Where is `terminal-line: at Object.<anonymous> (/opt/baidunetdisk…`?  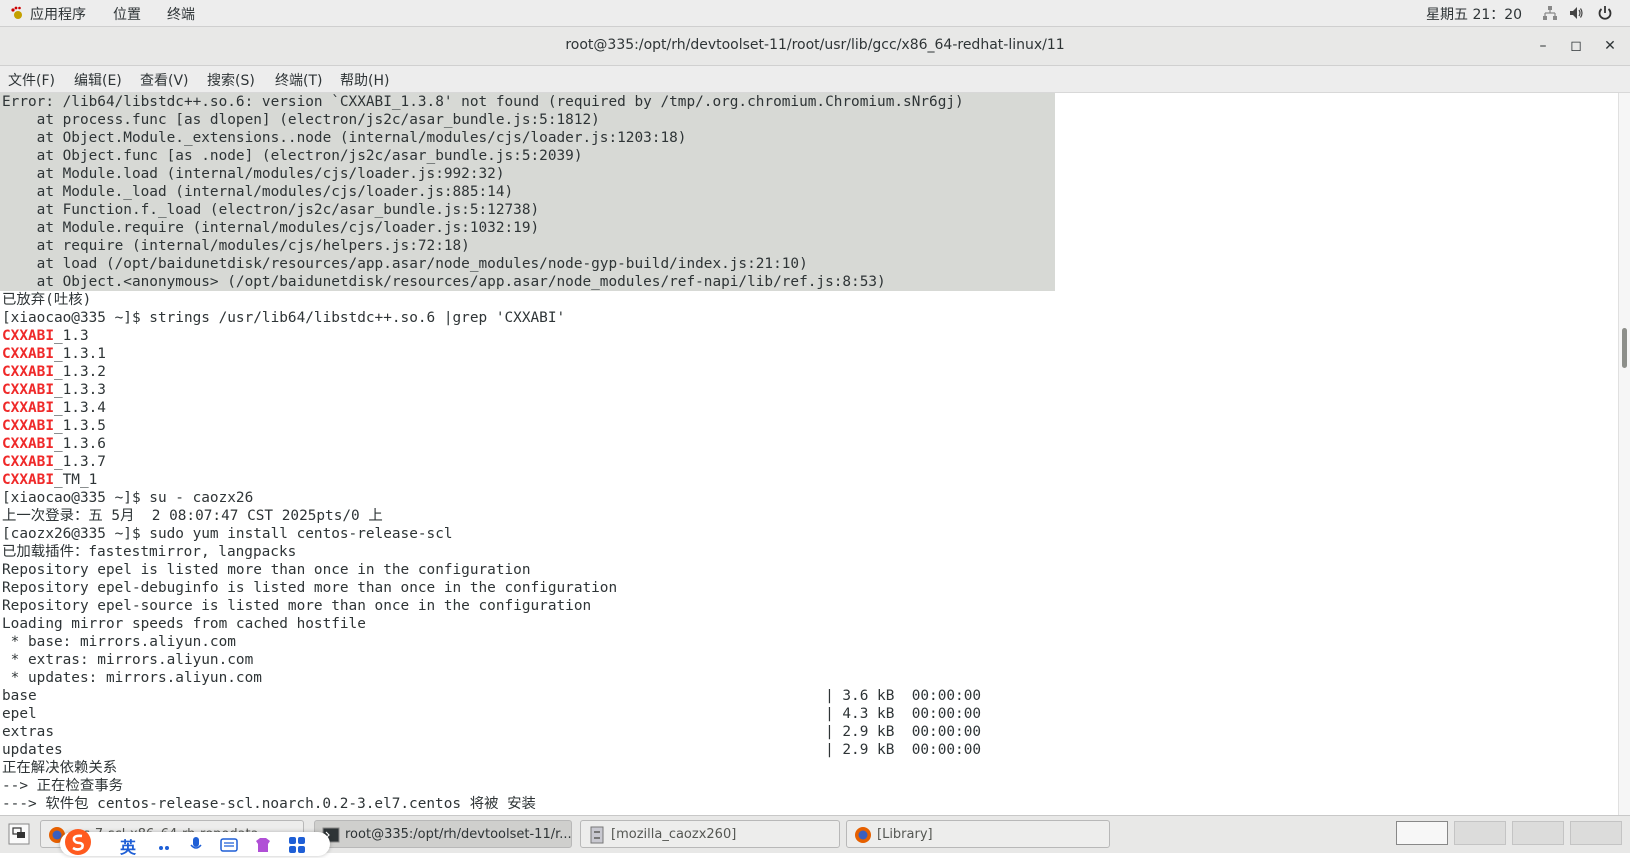 terminal-line: at Object.<anonymous> (/opt/baidunetdisk… is located at coordinates (444, 282).